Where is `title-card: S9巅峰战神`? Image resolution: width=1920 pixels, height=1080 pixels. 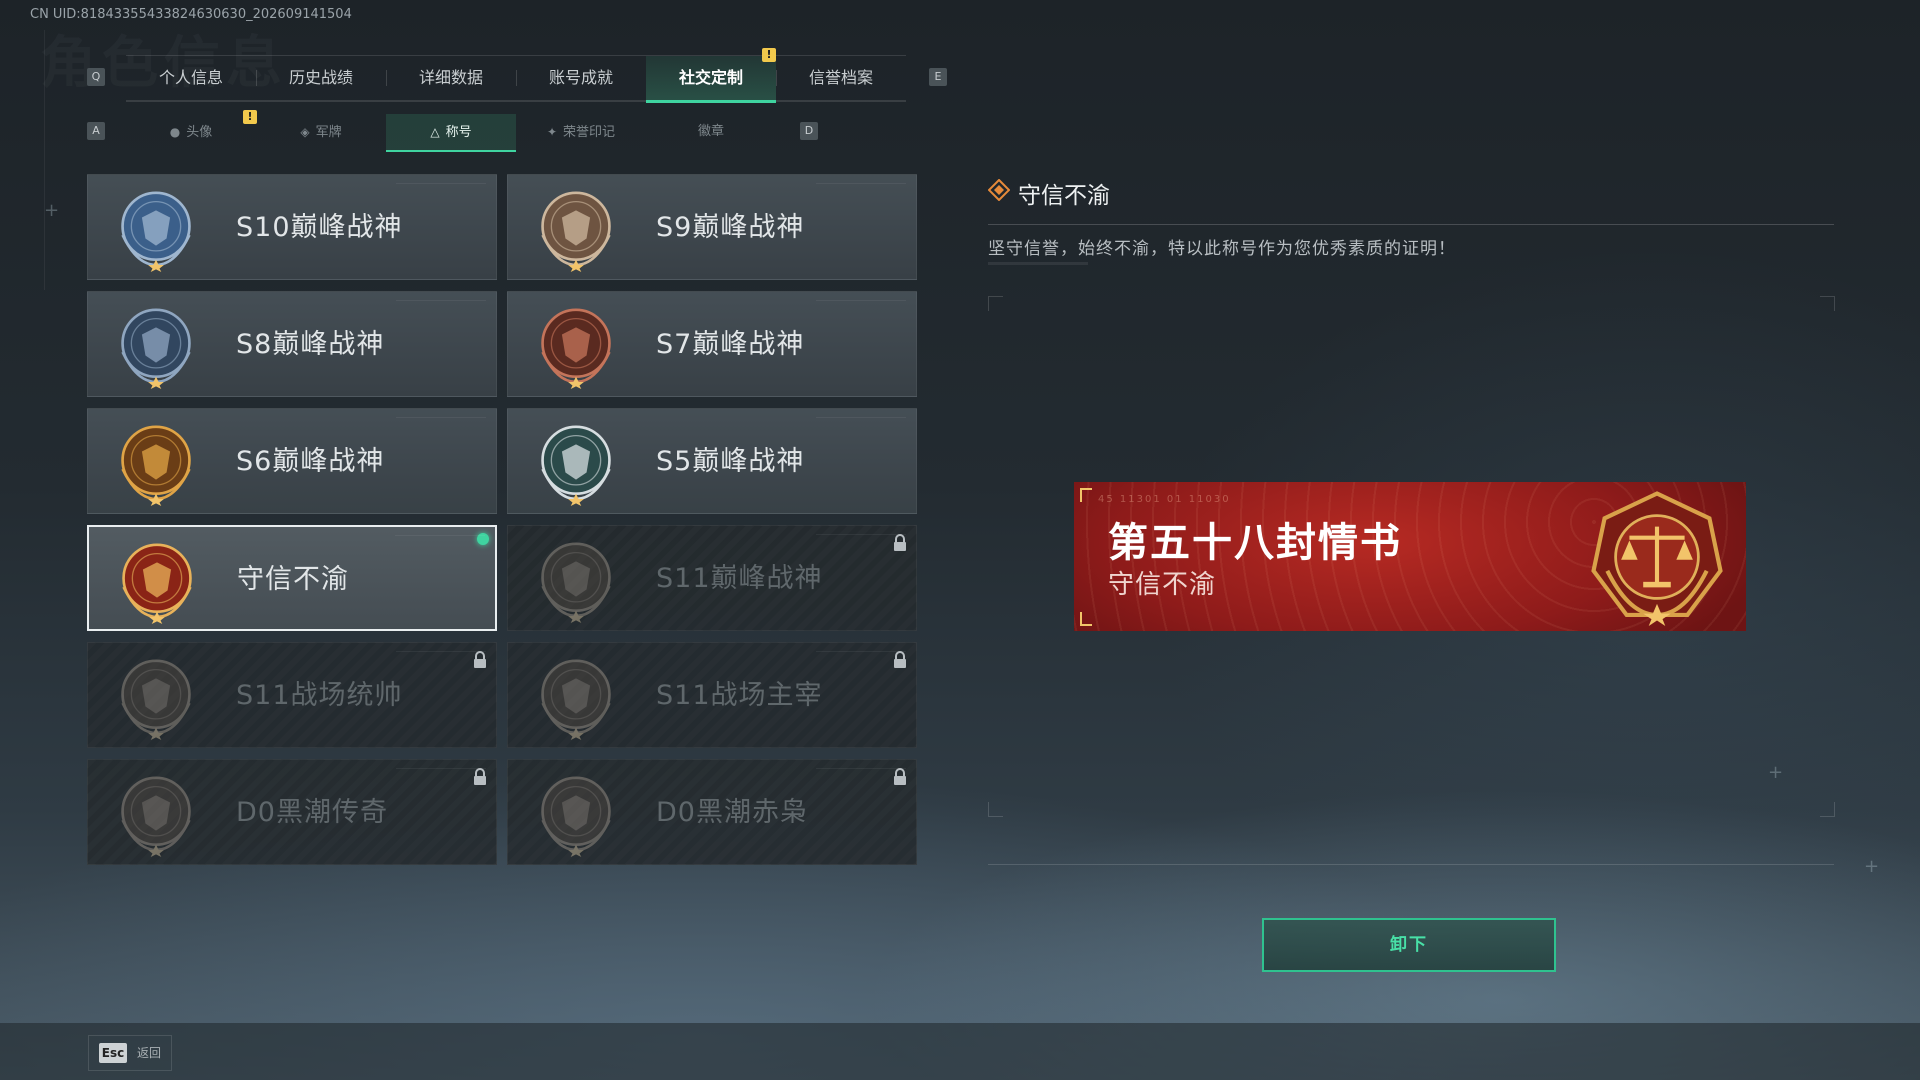 title-card: S9巅峰战神 is located at coordinates (712, 227).